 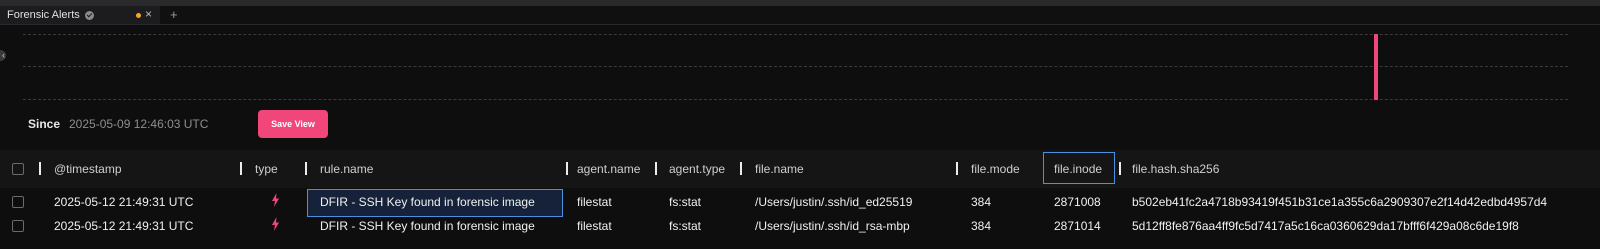 I want to click on since-value: 2025-05-09 12:46:03 UTC, so click(x=138, y=124).